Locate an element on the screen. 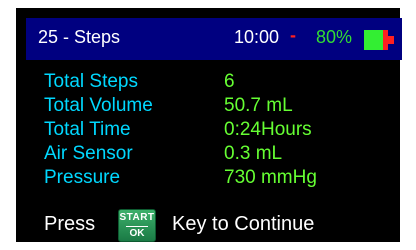 The image size is (416, 250). summary-label: Air Sensor is located at coordinates (88, 153).